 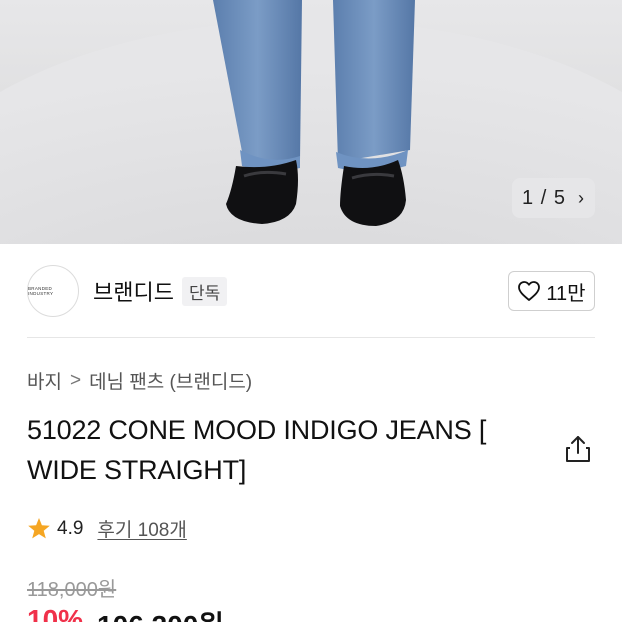 I want to click on image-pager: 1 / 5 ›, so click(x=553, y=198).